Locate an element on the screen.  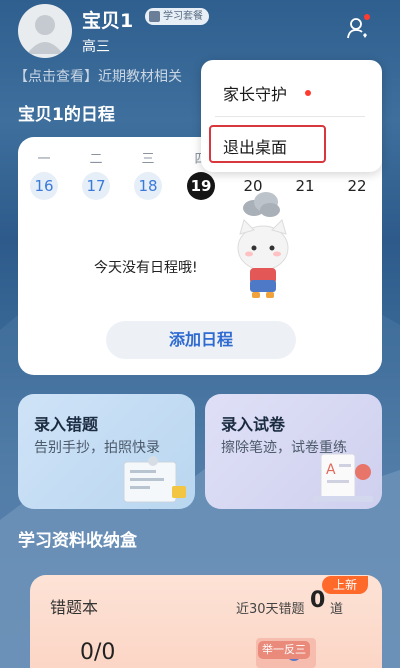
tile-title: 录入试卷 is located at coordinates (253, 424).